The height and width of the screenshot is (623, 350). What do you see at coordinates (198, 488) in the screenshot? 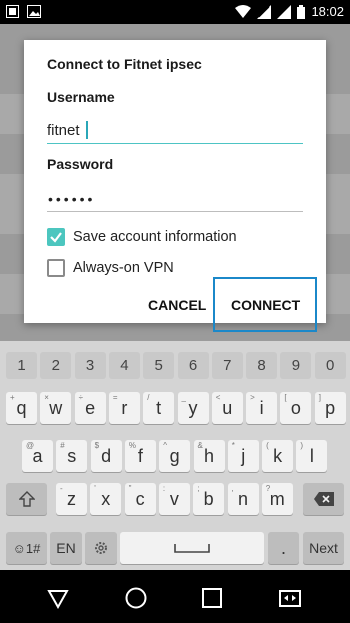
I see `key-hint: ;` at bounding box center [198, 488].